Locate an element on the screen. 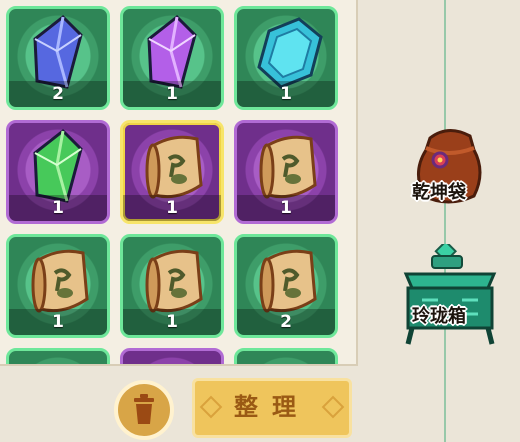  chest-icon is located at coordinates (450, 292).